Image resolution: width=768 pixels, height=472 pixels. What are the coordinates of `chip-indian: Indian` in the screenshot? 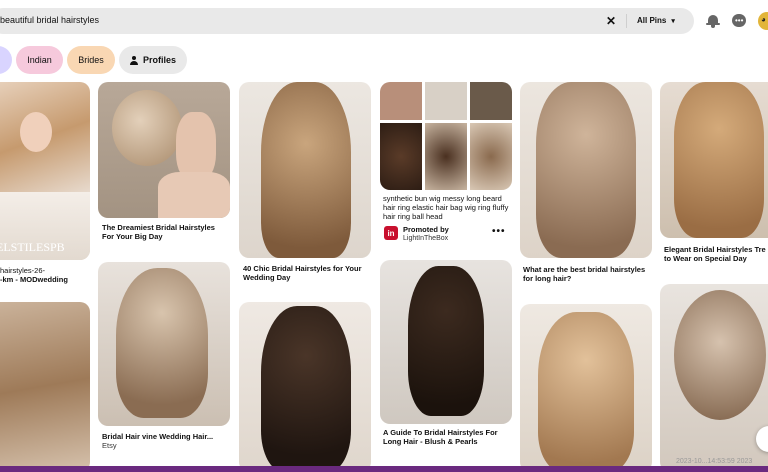 It's located at (39, 60).